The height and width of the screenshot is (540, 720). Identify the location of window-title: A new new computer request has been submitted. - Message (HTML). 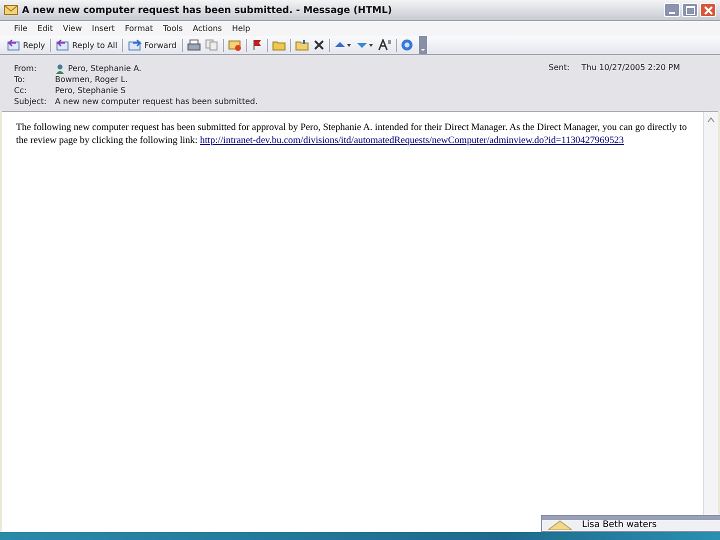
(208, 10).